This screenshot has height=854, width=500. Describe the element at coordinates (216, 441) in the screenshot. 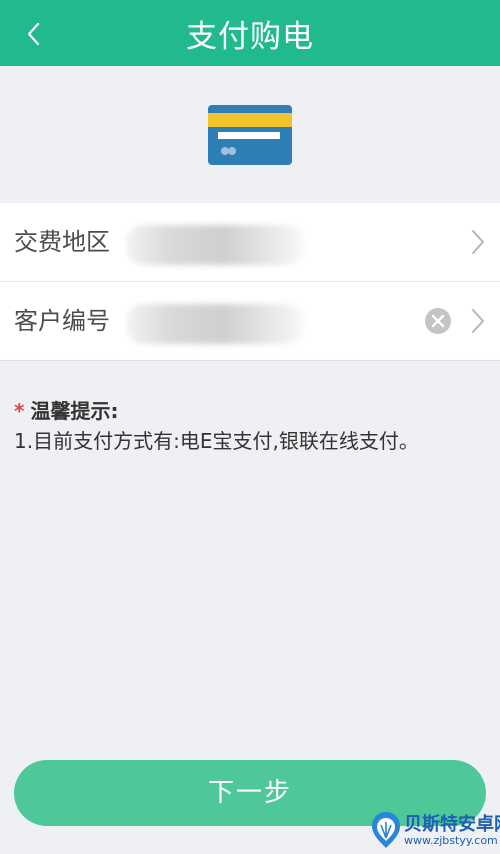

I see `tips-line: 1.目前支付方式有:电E宝支付,银联在线支付。` at that location.